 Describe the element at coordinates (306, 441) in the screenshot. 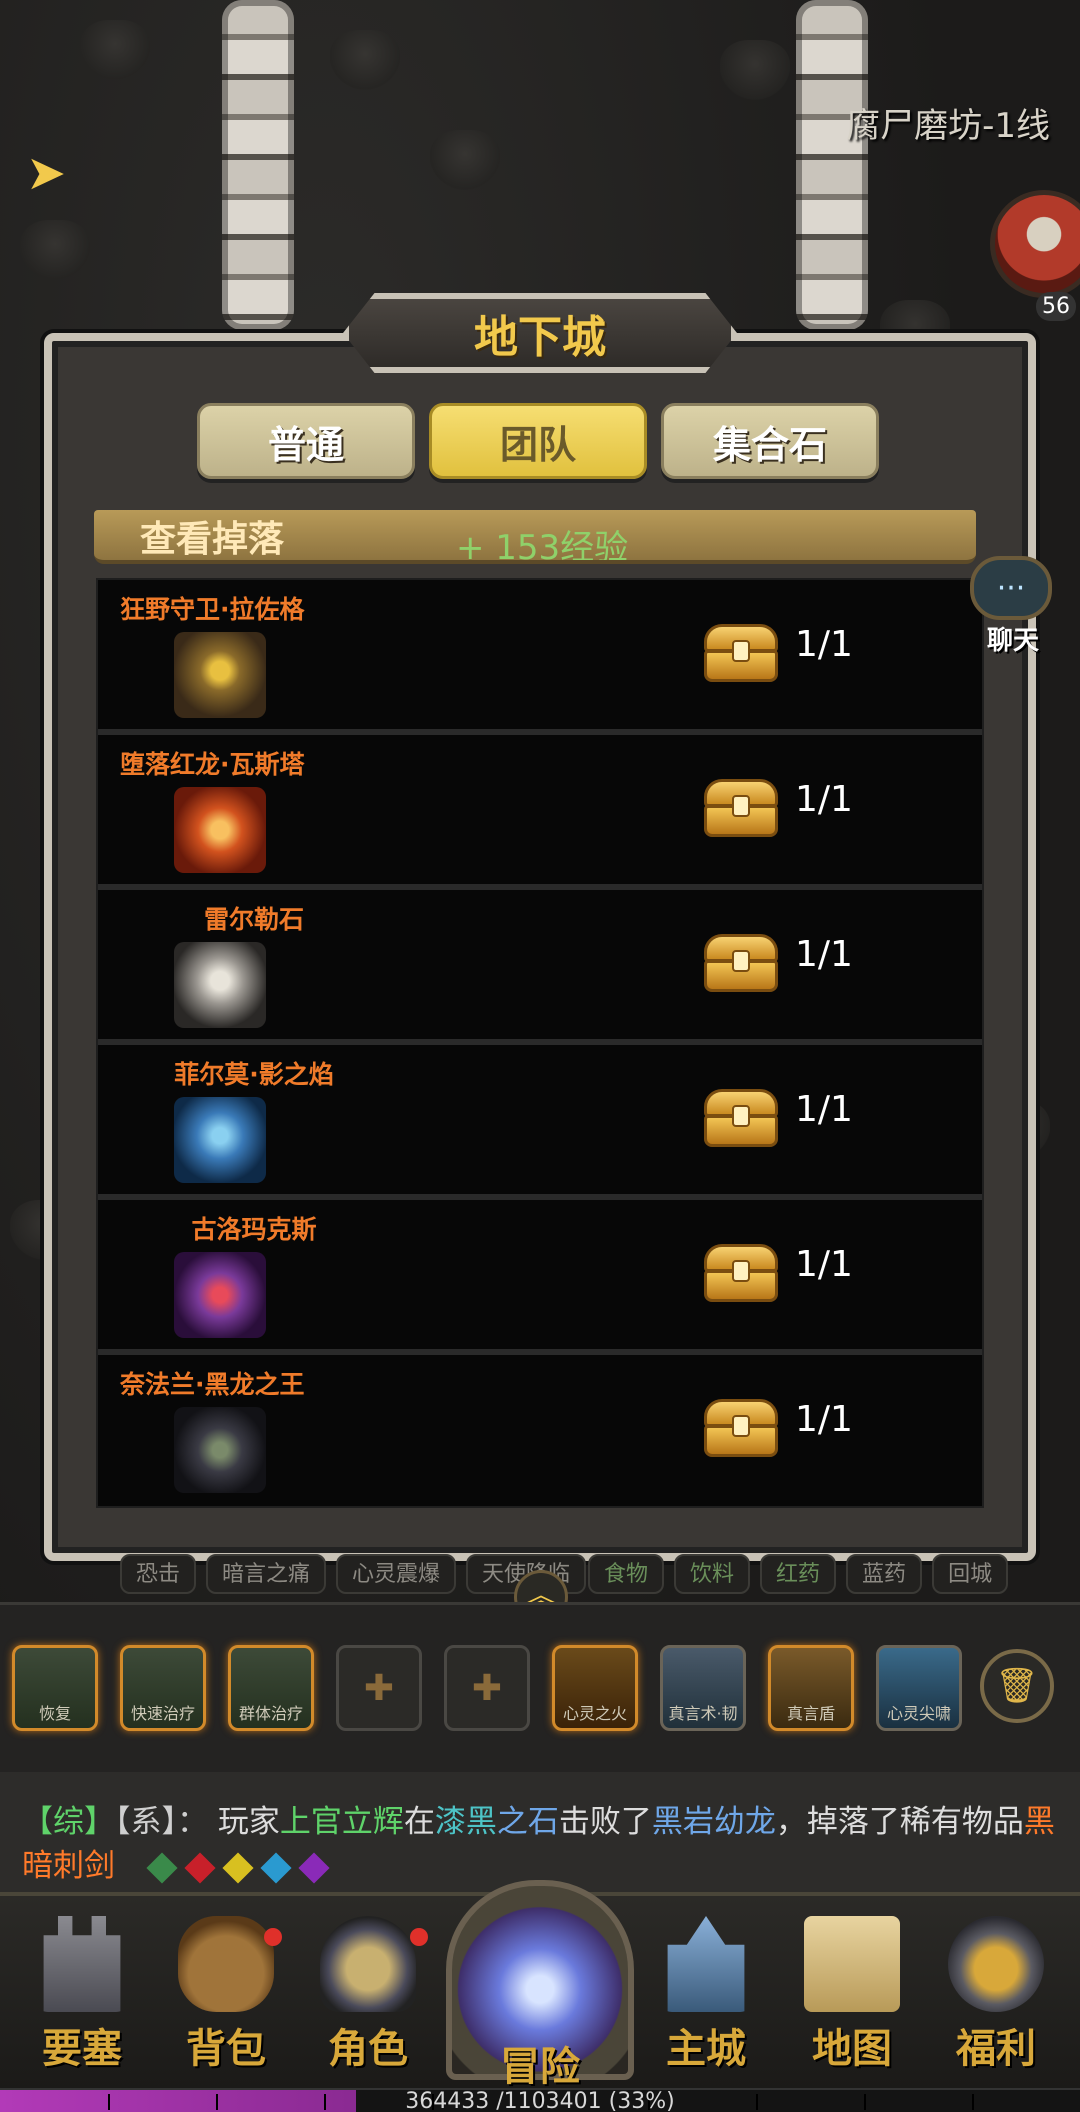

I see `tab-normal: 普通` at that location.